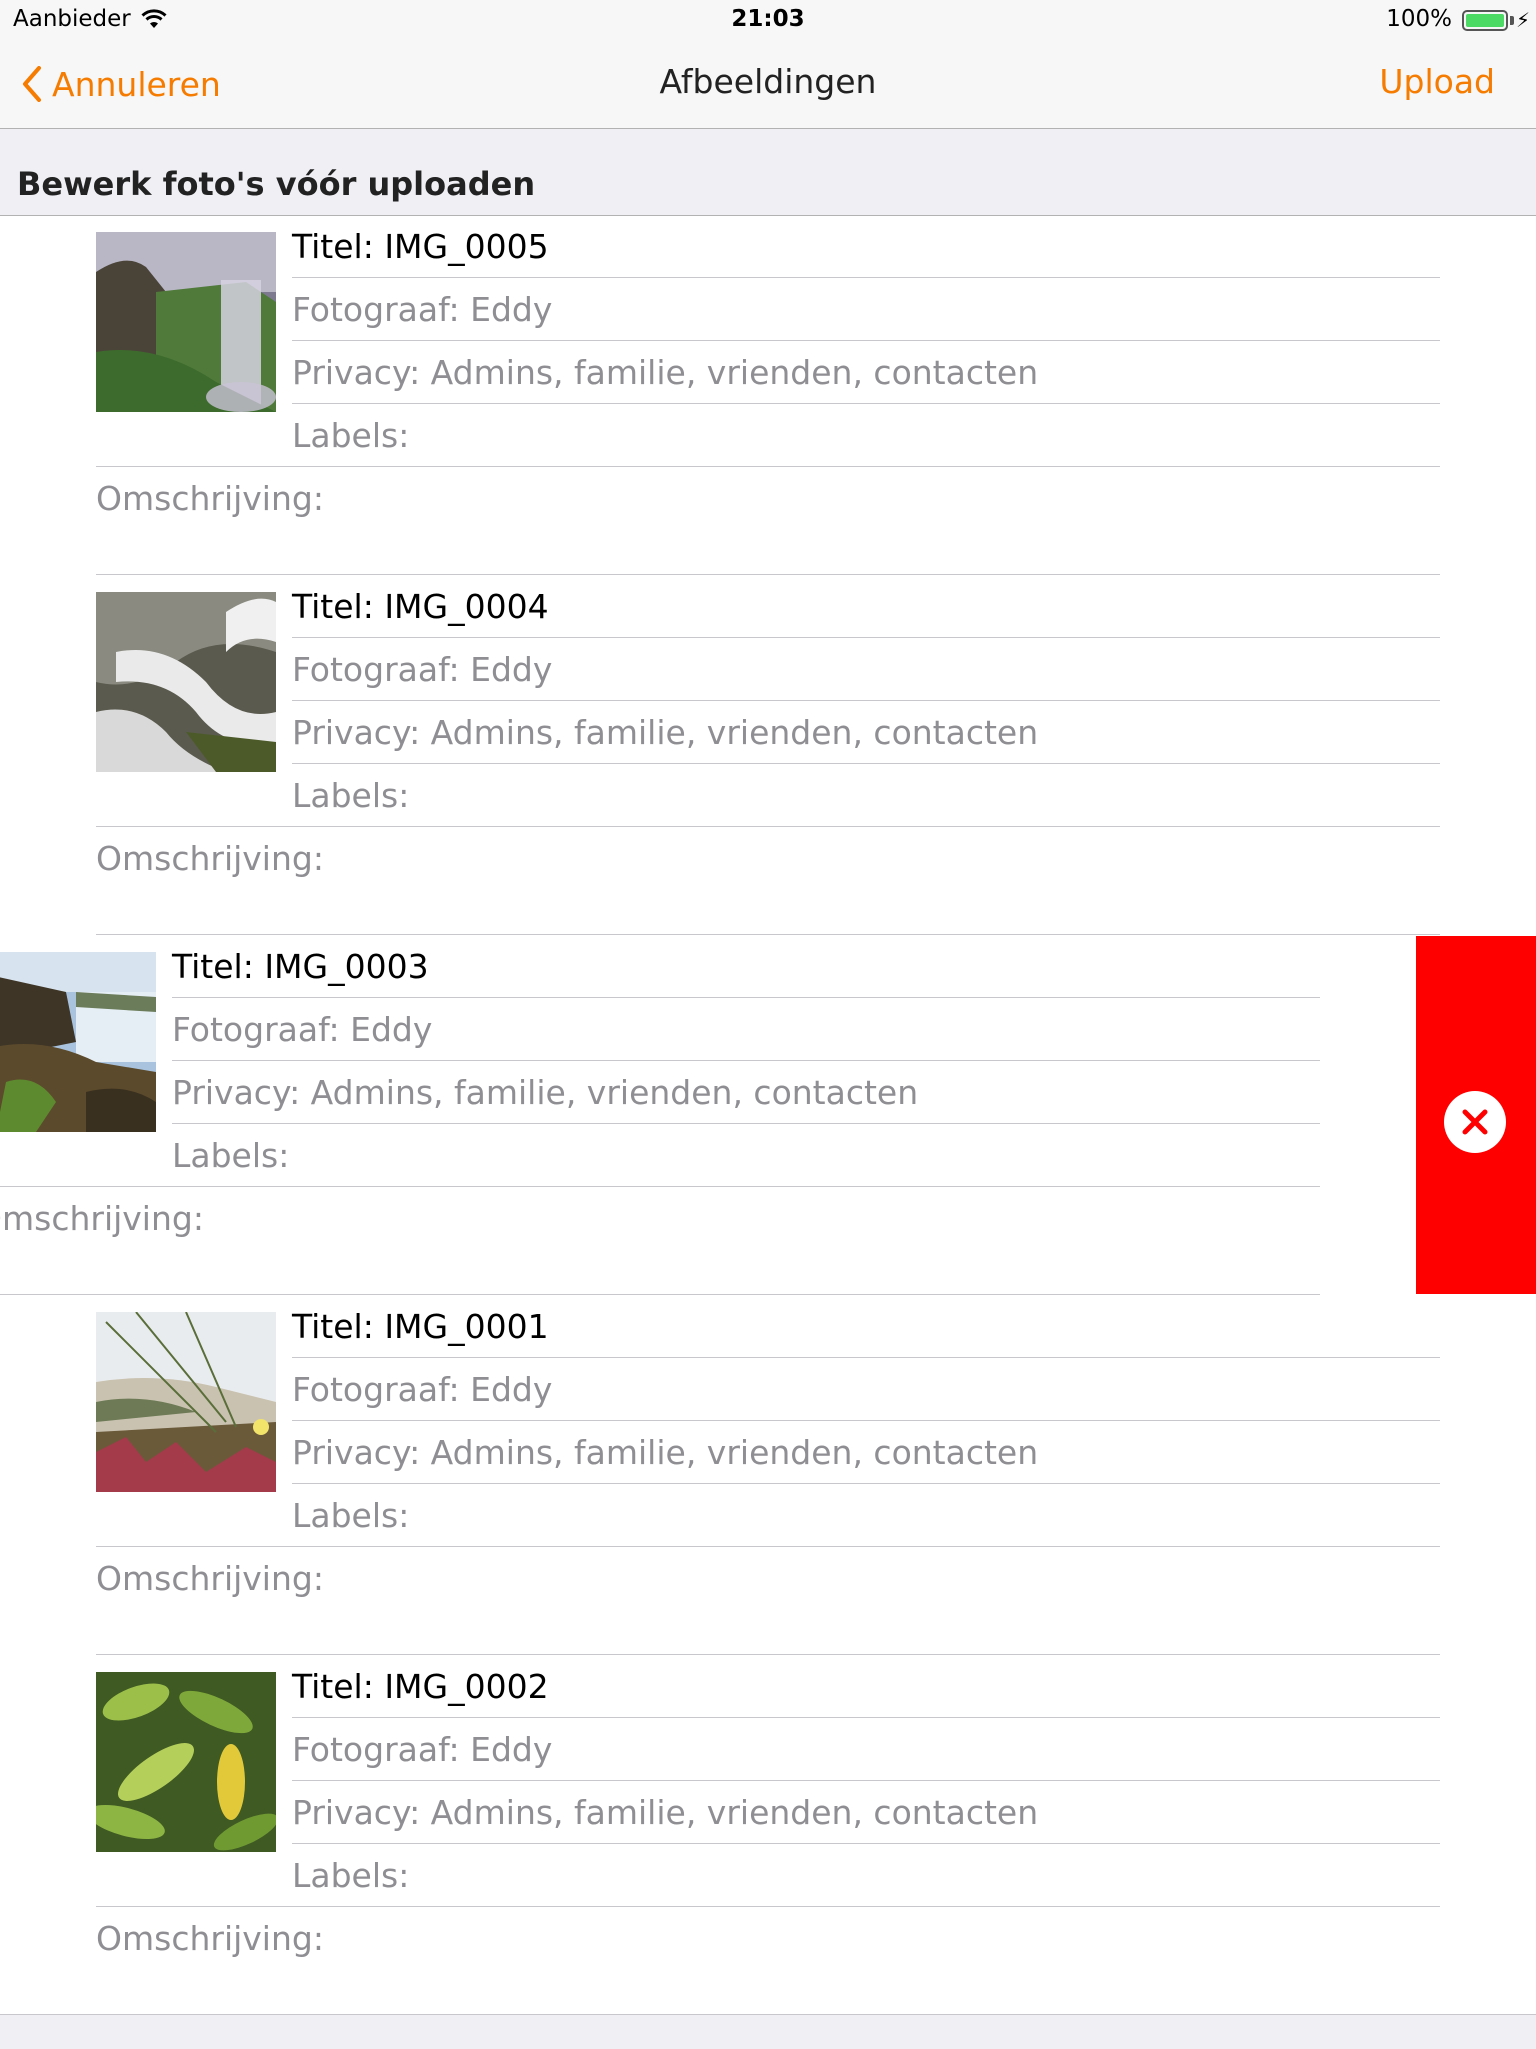  I want to click on delete-circle, so click(1475, 1122).